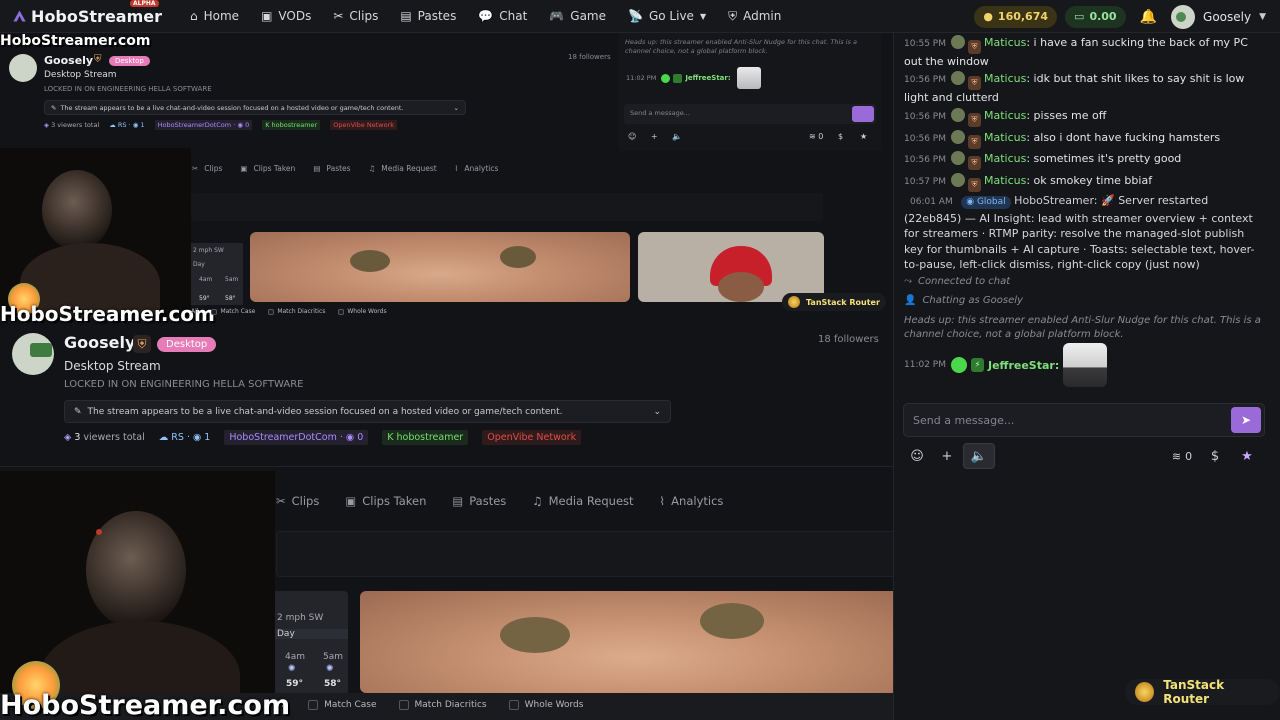 Image resolution: width=1280 pixels, height=720 pixels. I want to click on inner-search-bar, so click(507, 207).